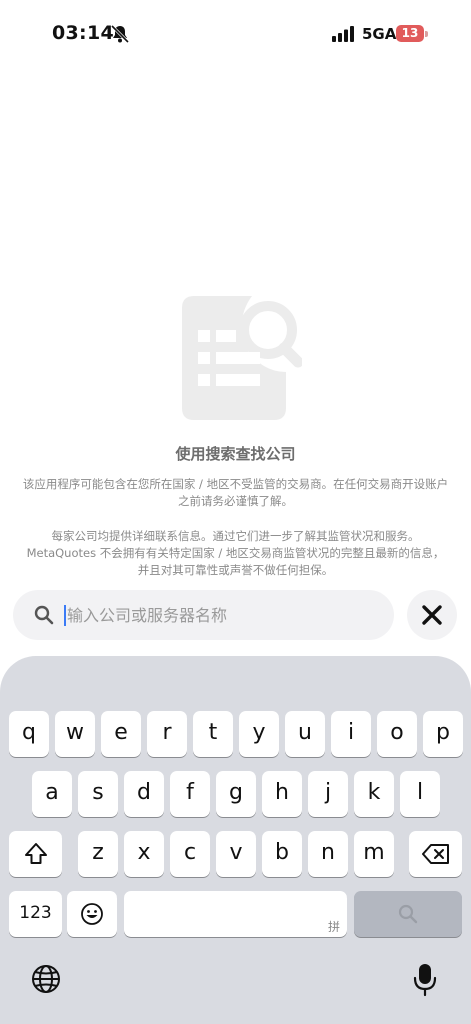  What do you see at coordinates (426, 34) in the screenshot?
I see `battery-tip` at bounding box center [426, 34].